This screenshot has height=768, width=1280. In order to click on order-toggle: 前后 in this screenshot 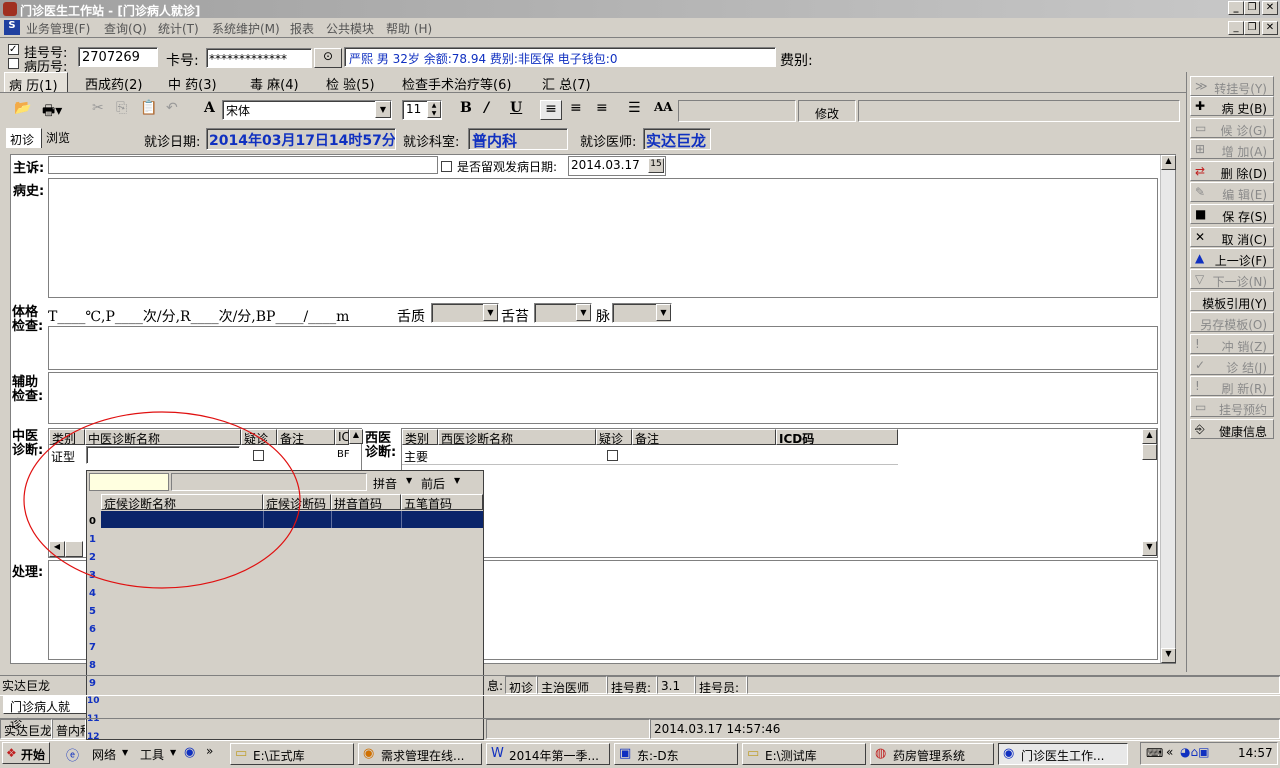, I will do `click(433, 483)`.